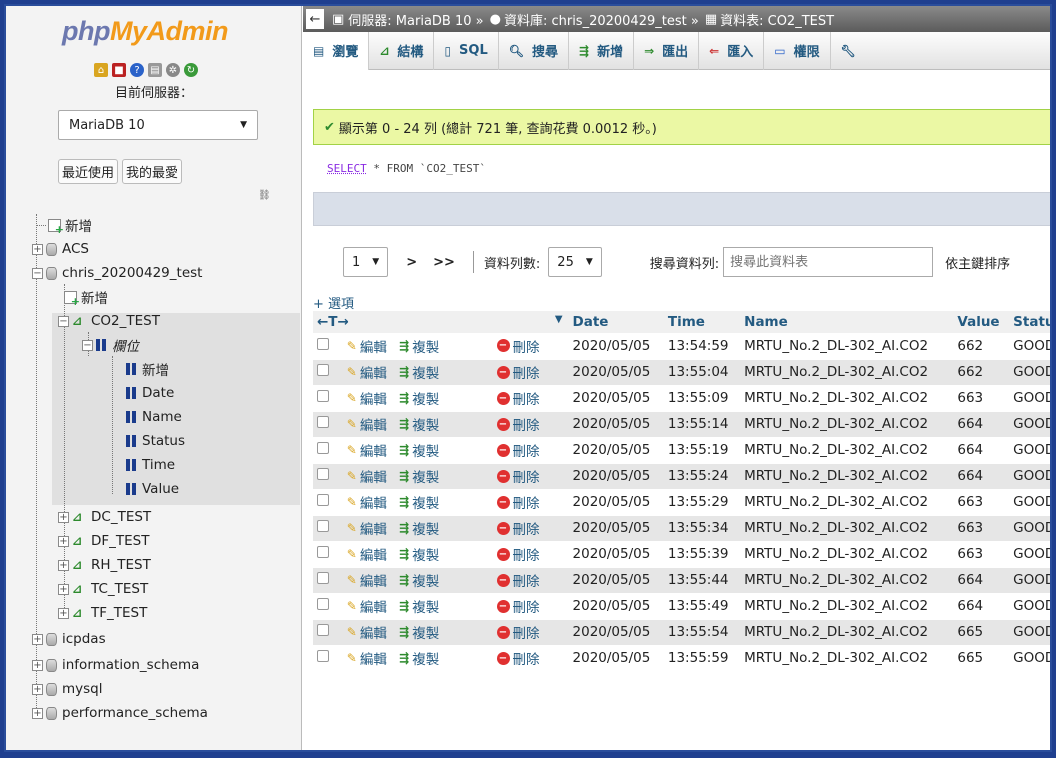  I want to click on recent-tab: 最近使用, so click(88, 171).